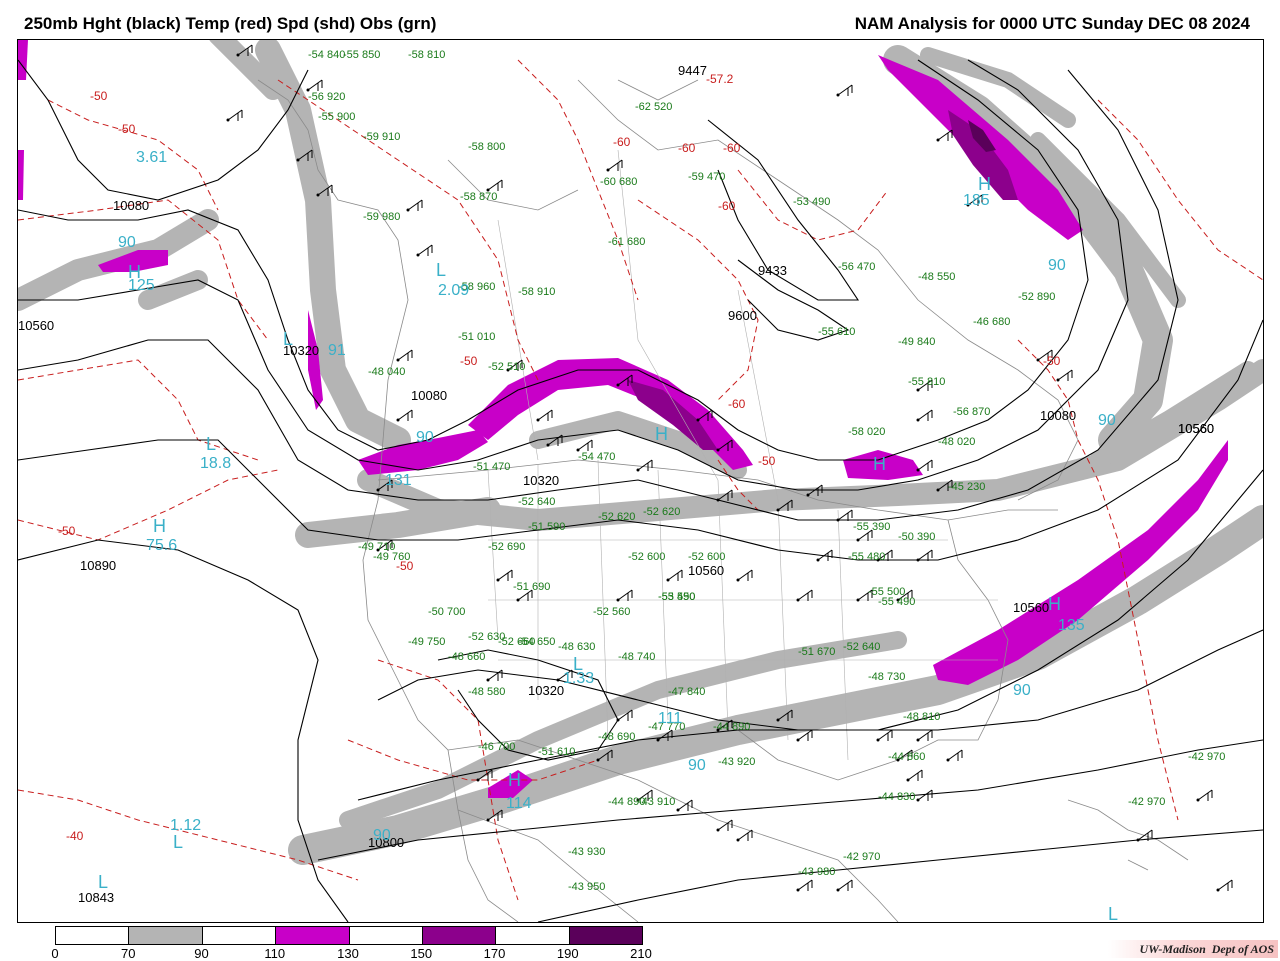 This screenshot has width=1280, height=961. What do you see at coordinates (426, 642) in the screenshot?
I see `observation-label: -49 750` at bounding box center [426, 642].